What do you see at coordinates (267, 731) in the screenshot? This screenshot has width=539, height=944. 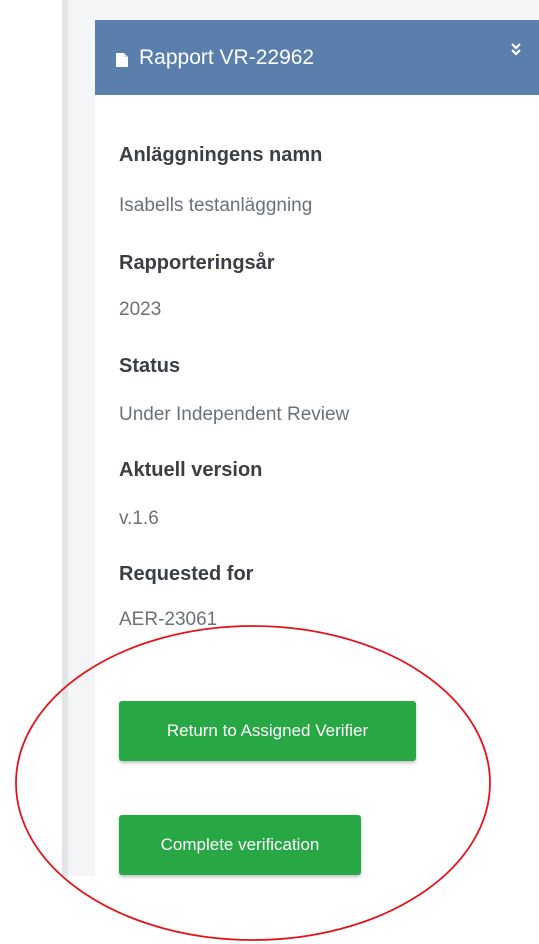 I see `return-to-assigned-verifier-button: Return to Assigned Verifier` at bounding box center [267, 731].